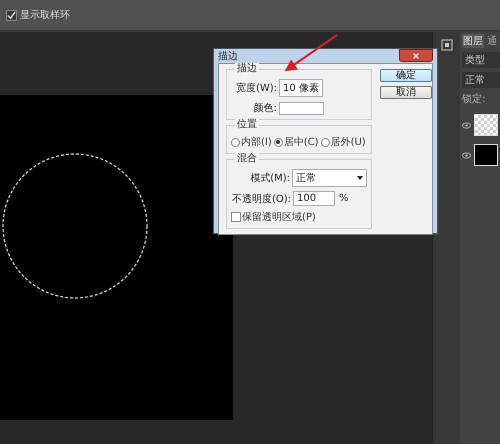 Image resolution: width=500 pixels, height=444 pixels. What do you see at coordinates (406, 75) in the screenshot?
I see `dialog-button: 确定` at bounding box center [406, 75].